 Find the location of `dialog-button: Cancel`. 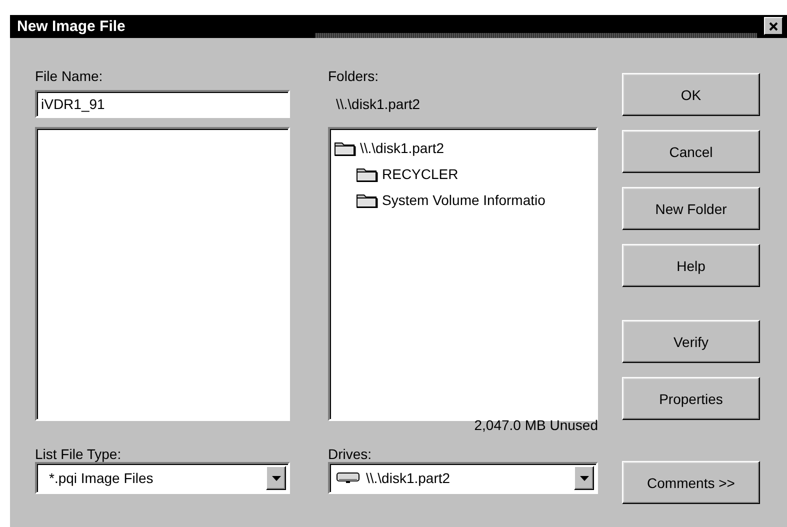

dialog-button: Cancel is located at coordinates (691, 151).